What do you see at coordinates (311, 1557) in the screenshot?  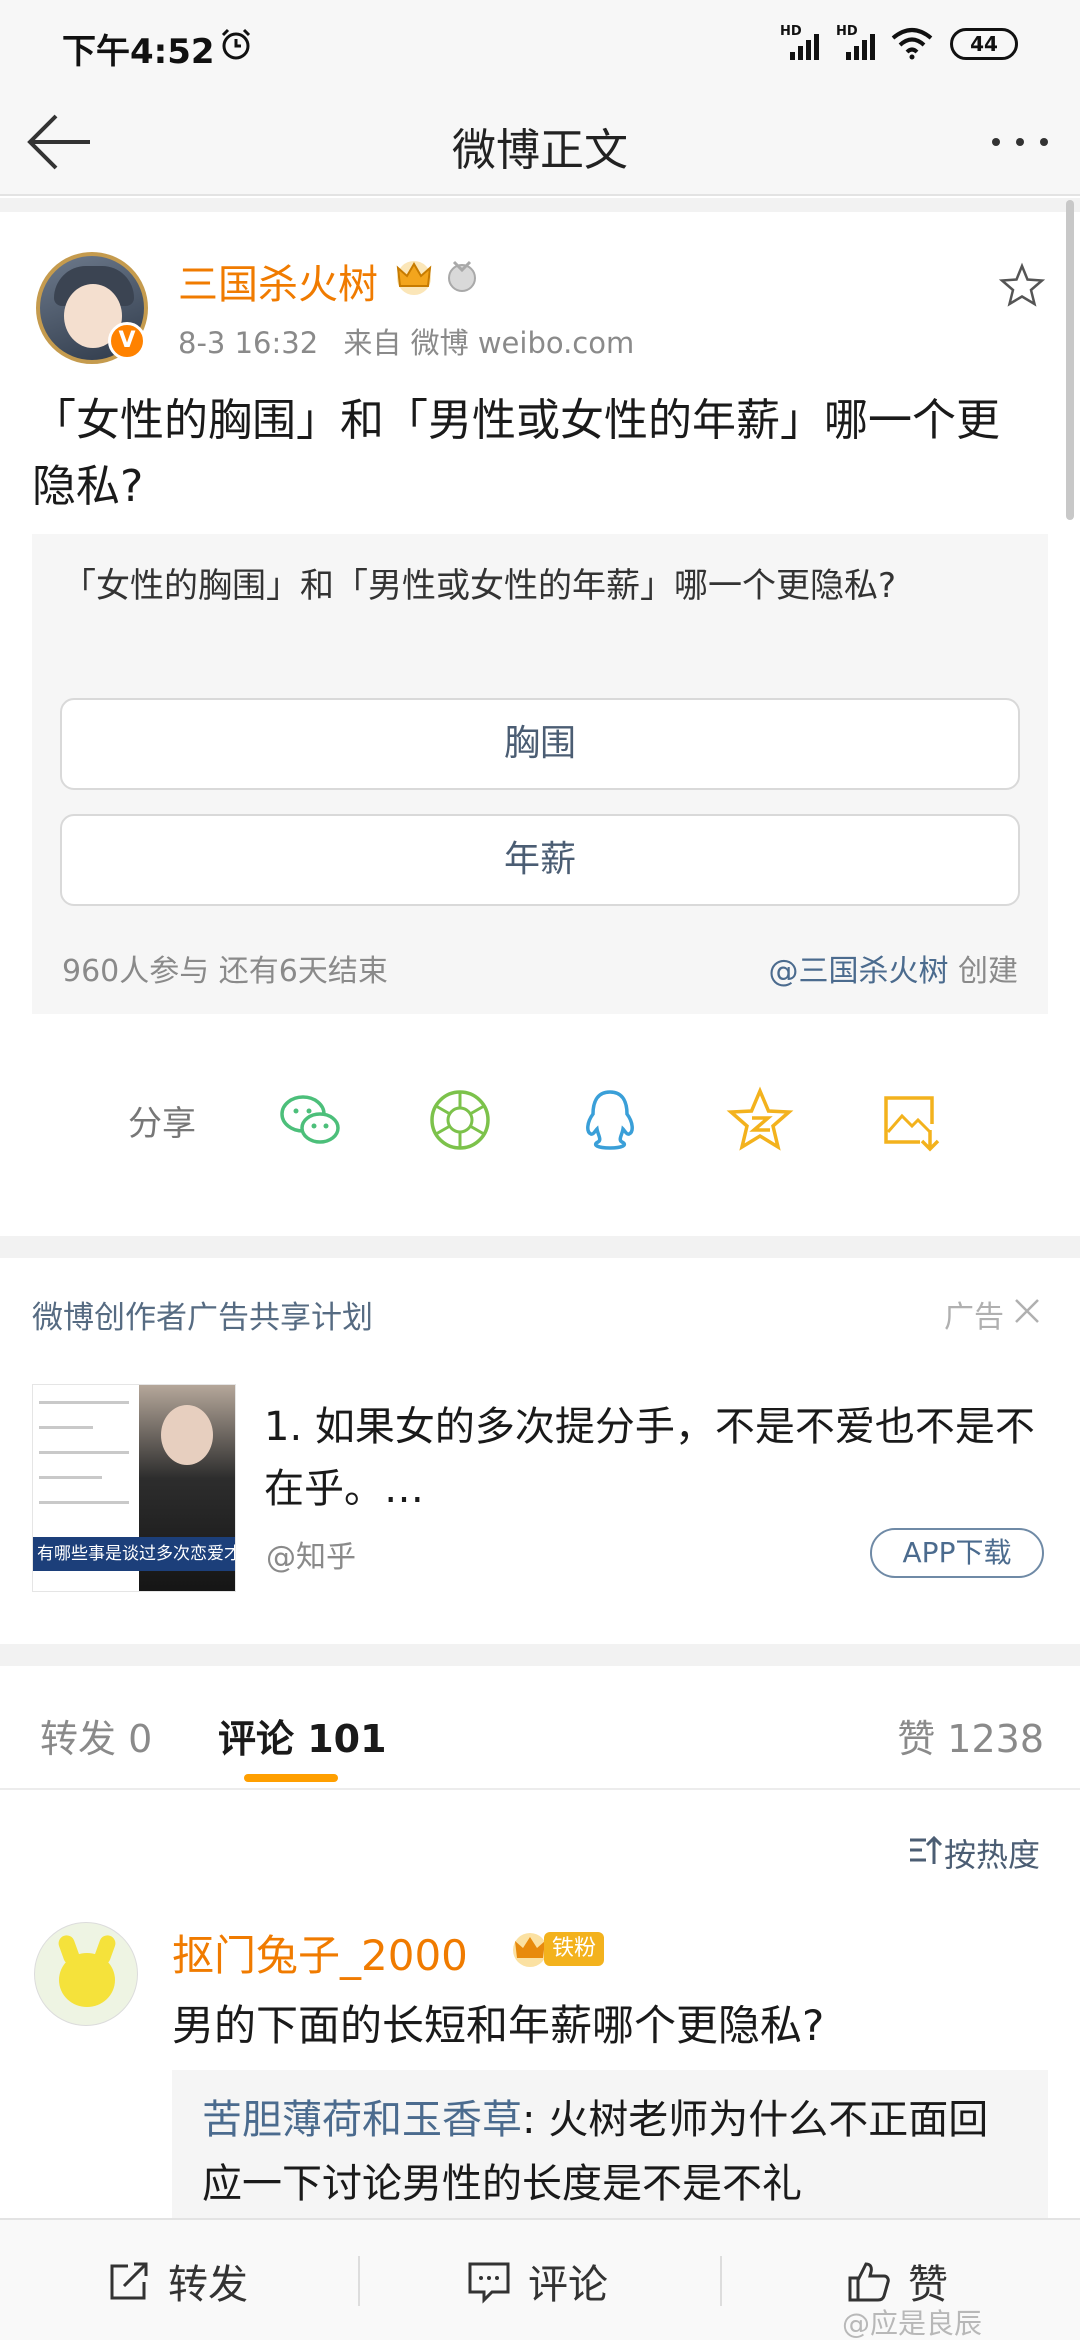 I see `ad-source: @知乎` at bounding box center [311, 1557].